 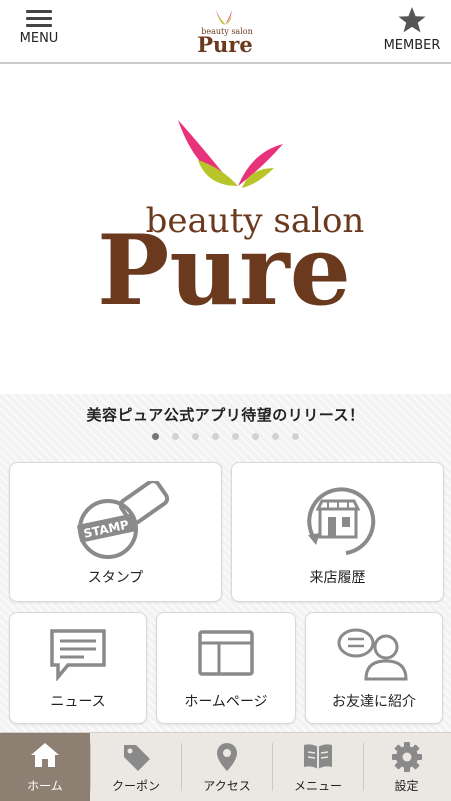 What do you see at coordinates (123, 520) in the screenshot?
I see `stamp-icon: STAMP` at bounding box center [123, 520].